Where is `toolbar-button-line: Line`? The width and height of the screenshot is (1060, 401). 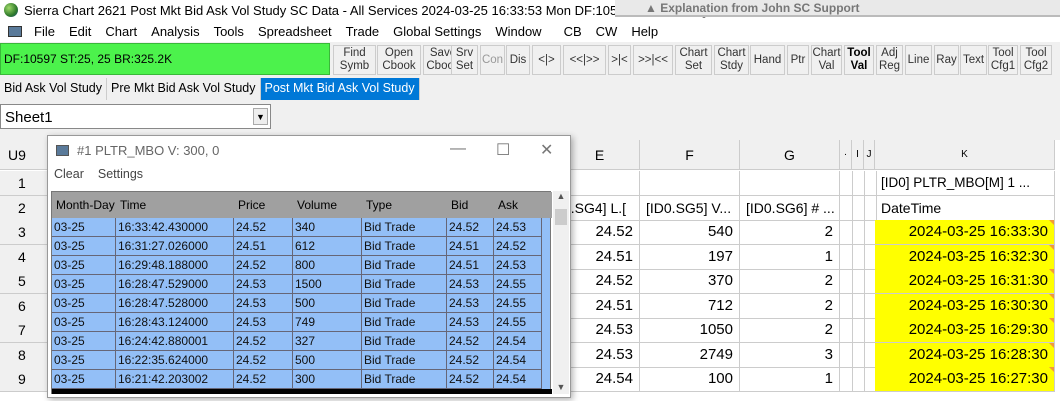
toolbar-button-line: Line is located at coordinates (918, 60).